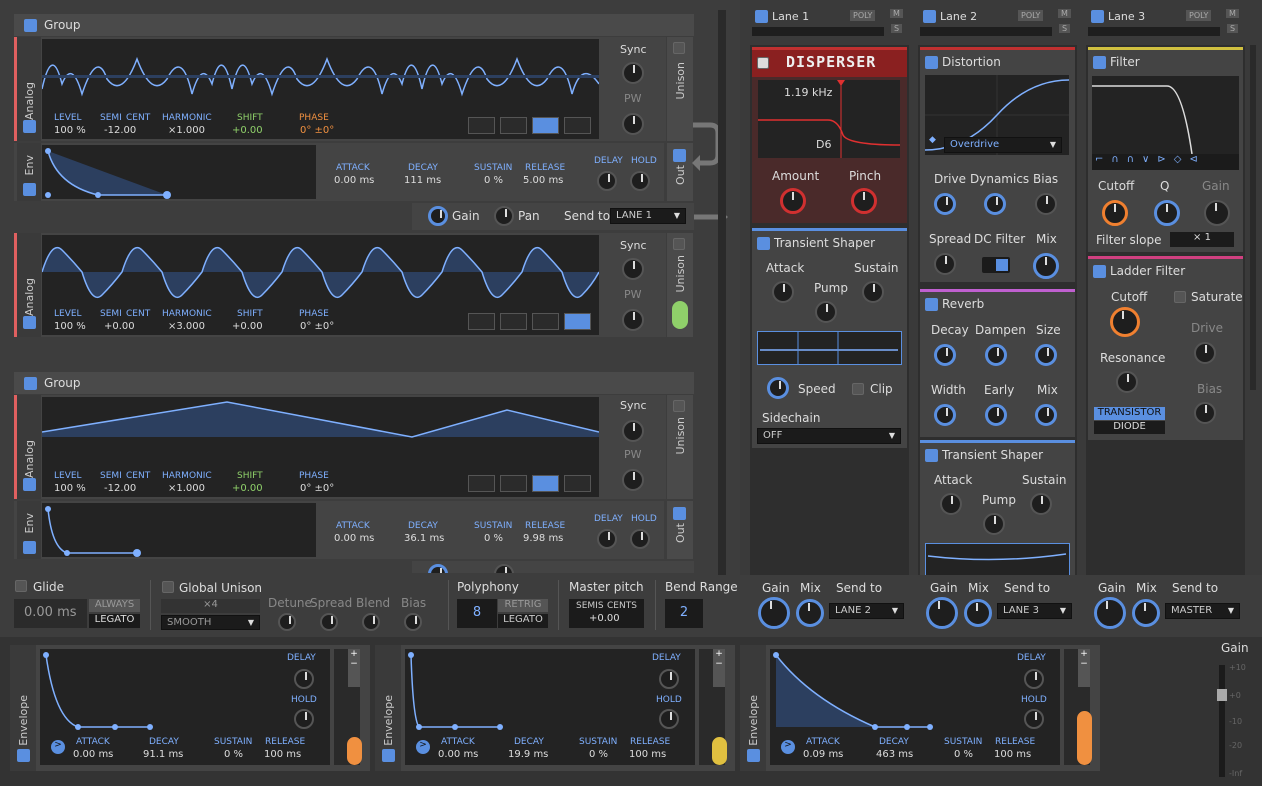  I want to click on disperser-display: 1.19 kHz D6, so click(829, 119).